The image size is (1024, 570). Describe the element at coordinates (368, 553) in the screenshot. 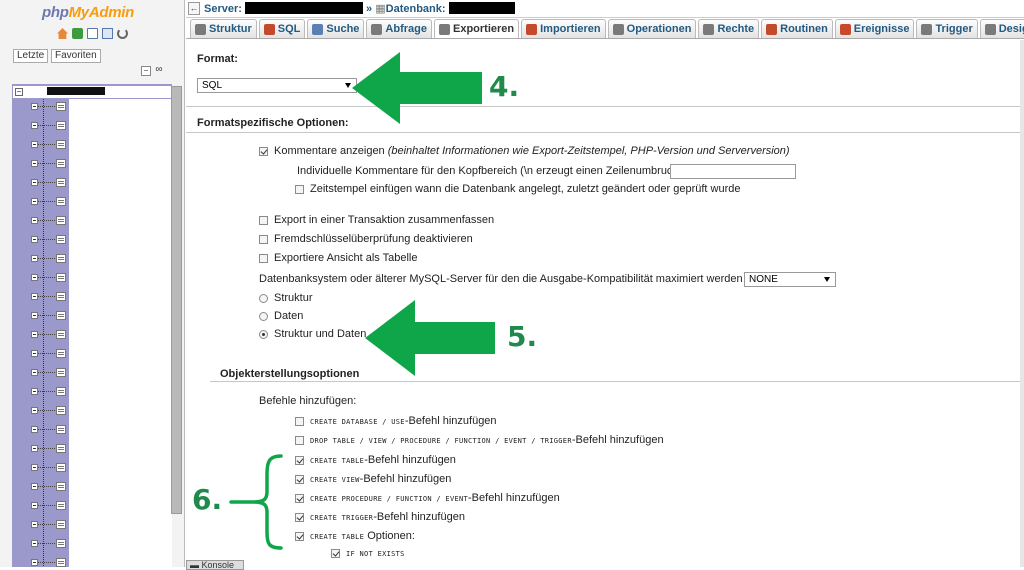

I see `if-not-exists-option: IF NOT EXISTS` at that location.